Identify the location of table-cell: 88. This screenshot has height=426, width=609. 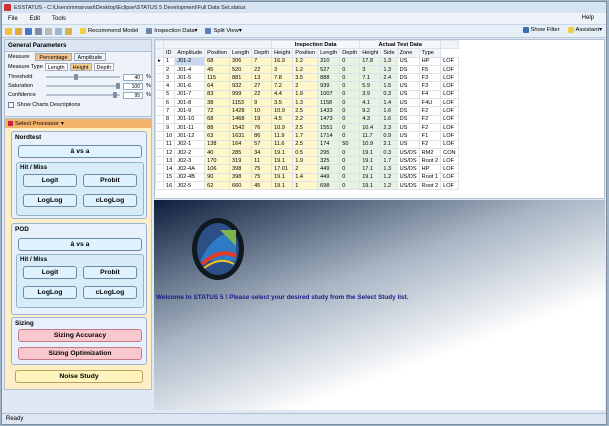
(217, 127).